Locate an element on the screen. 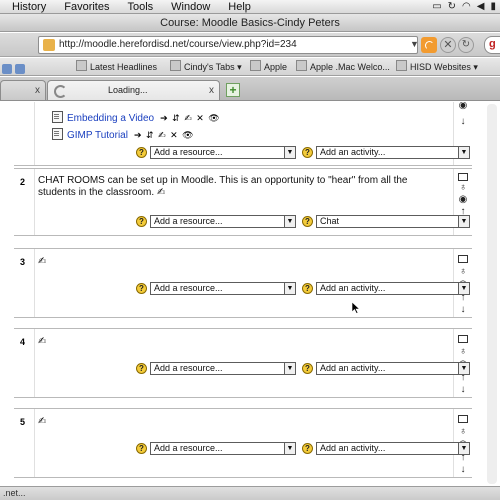 The width and height of the screenshot is (500, 500). resource-title: GIMP Tutorial is located at coordinates (97, 135).